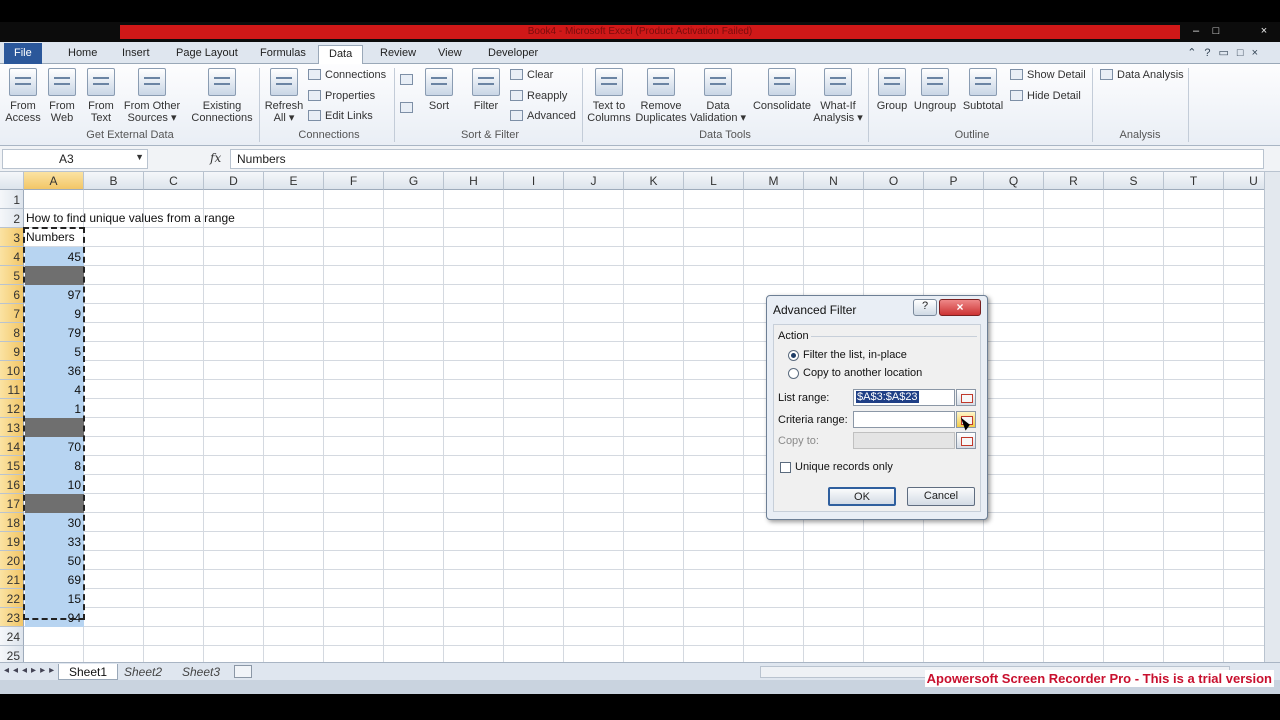  I want to click on column-header: D, so click(234, 181).